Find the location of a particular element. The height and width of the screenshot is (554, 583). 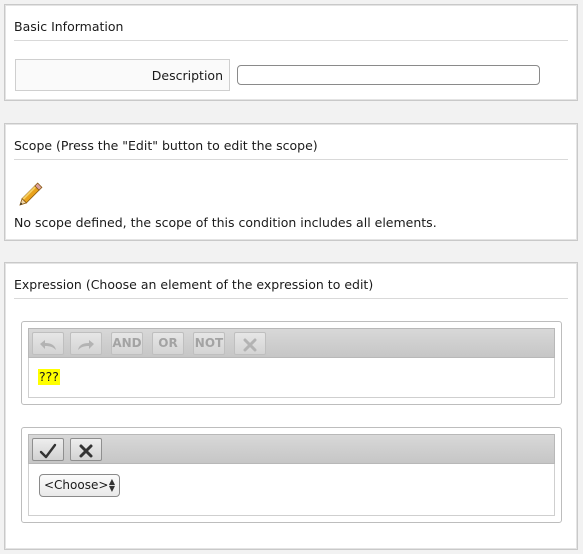

description-input is located at coordinates (388, 75).